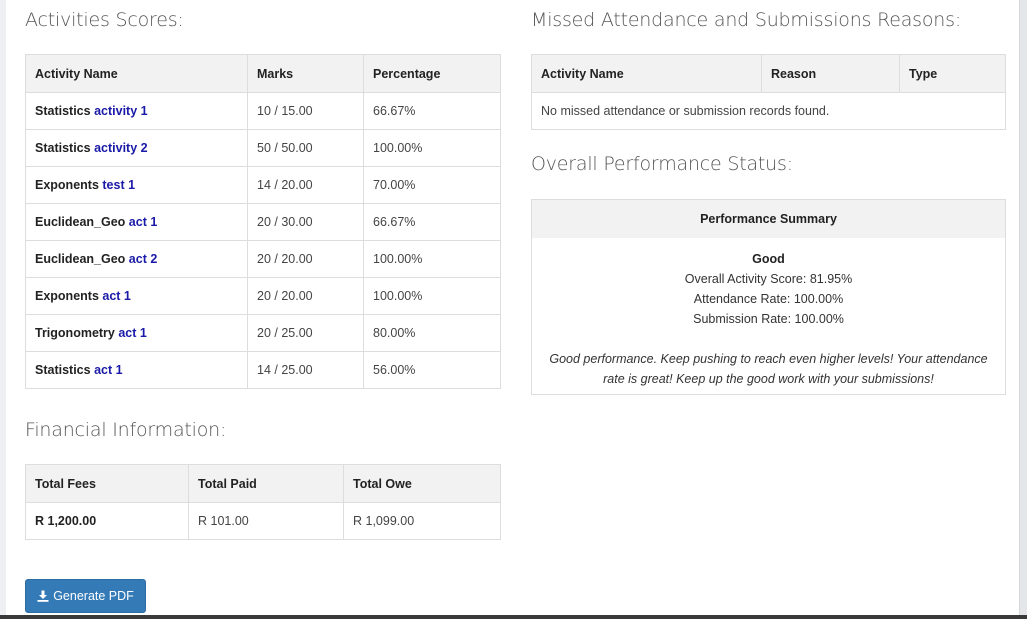 The image size is (1027, 619). Describe the element at coordinates (136, 370) in the screenshot. I see `activity-name: Statistics act 1` at that location.